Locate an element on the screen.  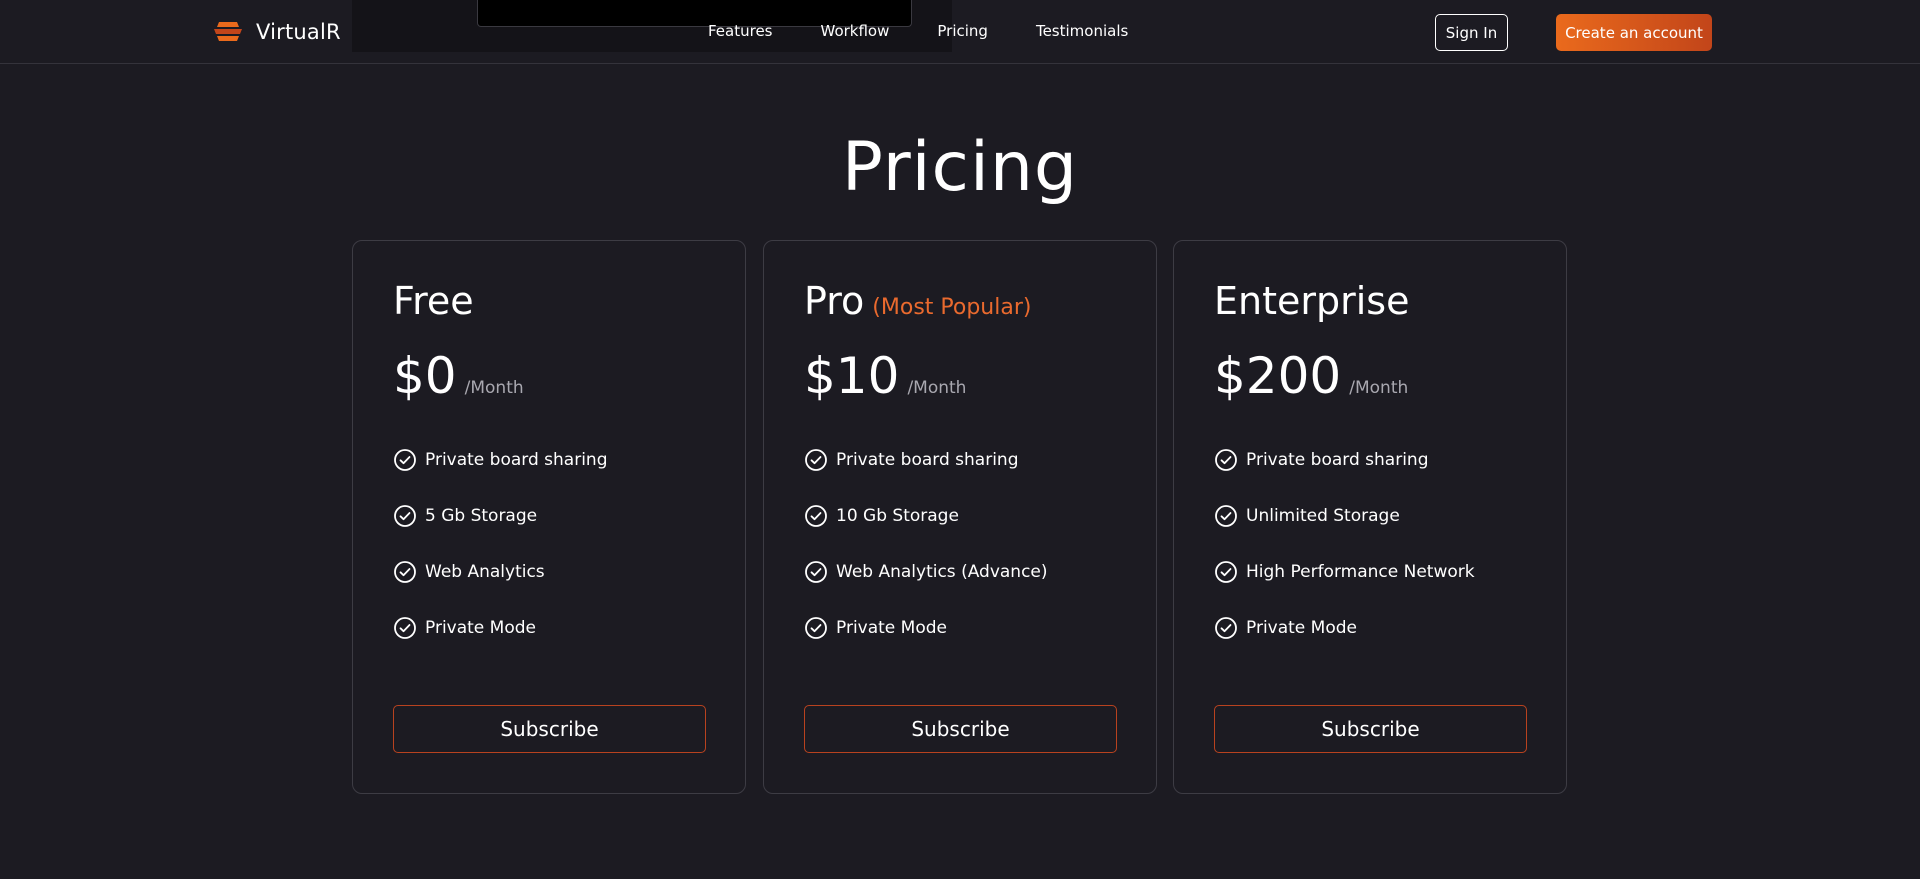
feature-item: High Performance Network is located at coordinates (1344, 572).